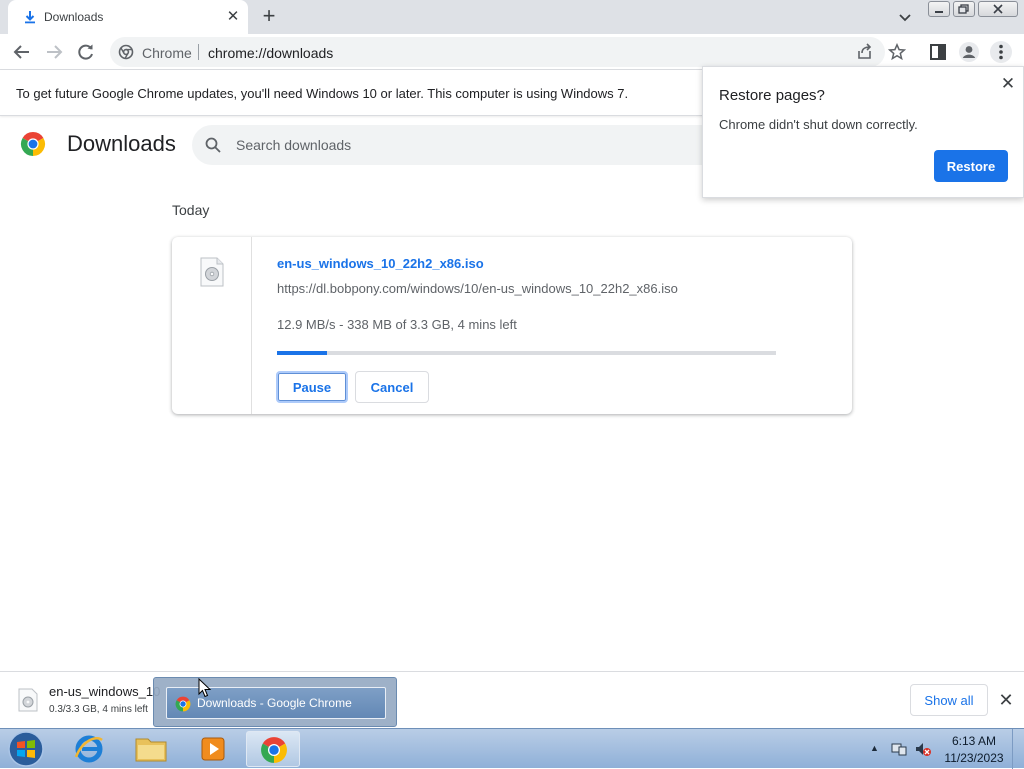  I want to click on toolbar: Chrome chrome://downloads, so click(512, 52).